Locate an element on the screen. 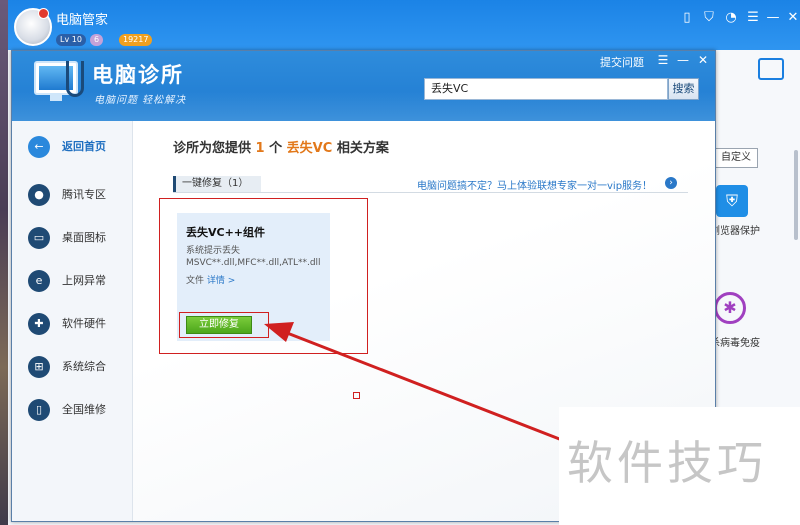 The height and width of the screenshot is (525, 800). watermark-text: 软件技巧 is located at coordinates (667, 463).